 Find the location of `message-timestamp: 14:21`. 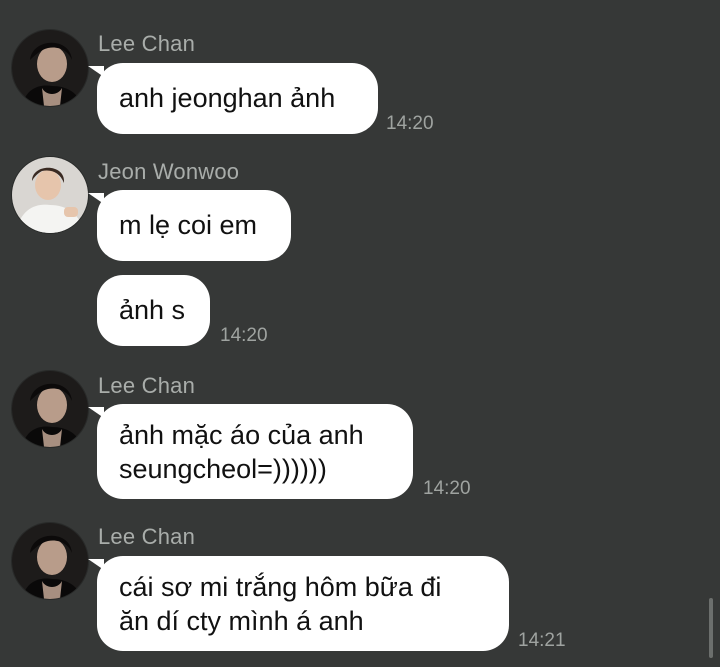

message-timestamp: 14:21 is located at coordinates (542, 640).